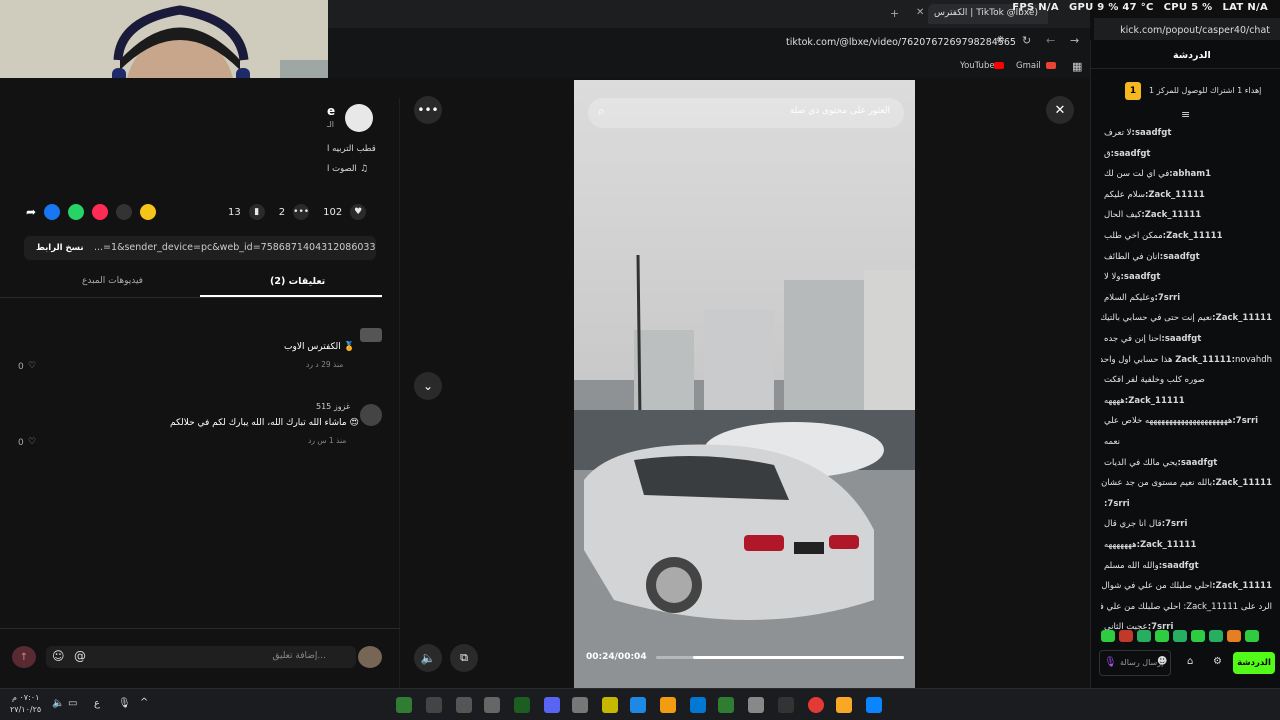 The width and height of the screenshot is (1280, 720). What do you see at coordinates (80, 656) in the screenshot?
I see `mention-icon: @` at bounding box center [80, 656].